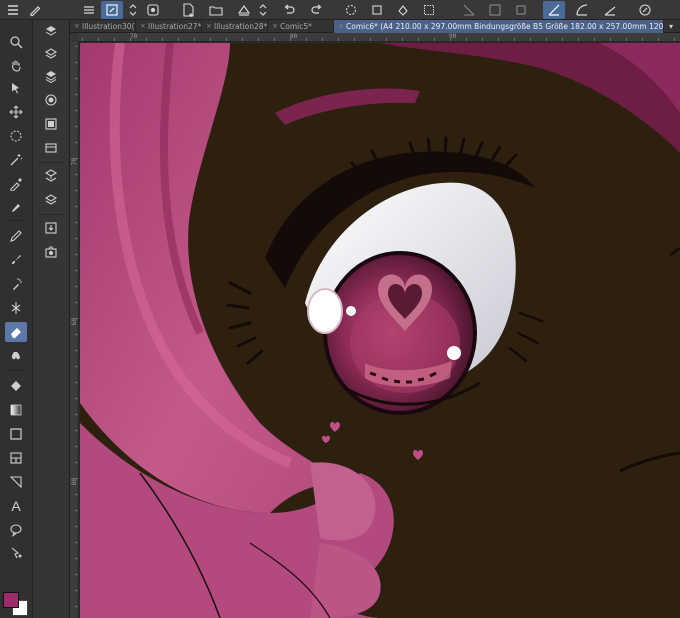 Image resolution: width=680 pixels, height=618 pixels. Describe the element at coordinates (16, 284) in the screenshot. I see `airbrush-icon` at that location.